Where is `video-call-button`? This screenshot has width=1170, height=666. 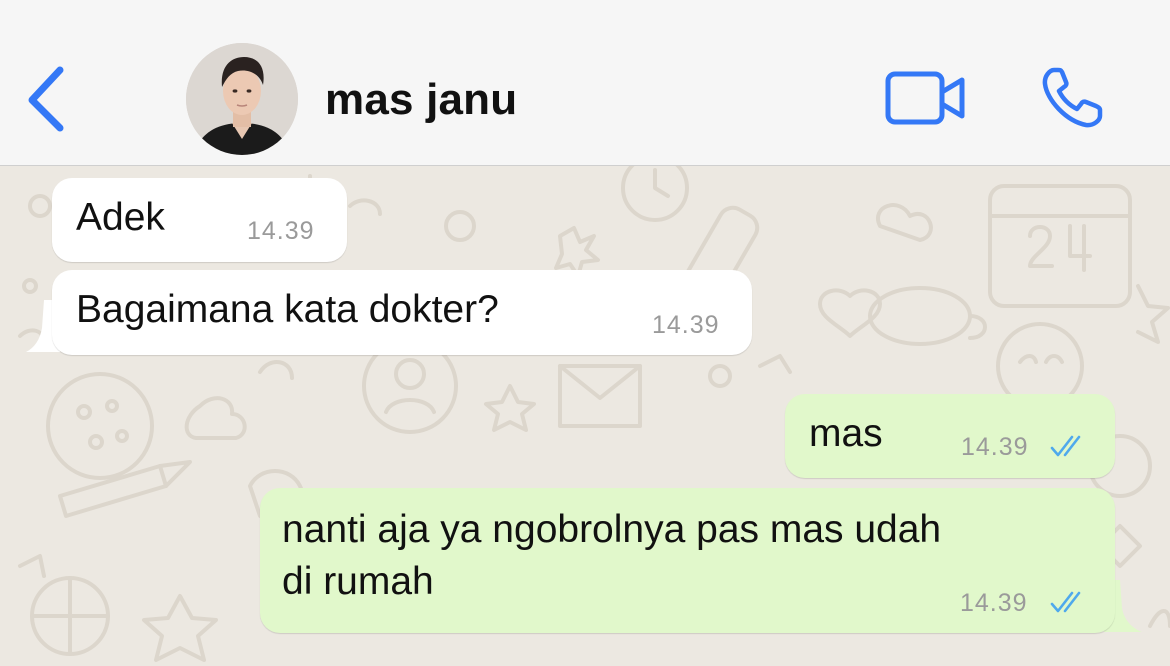 video-call-button is located at coordinates (926, 98).